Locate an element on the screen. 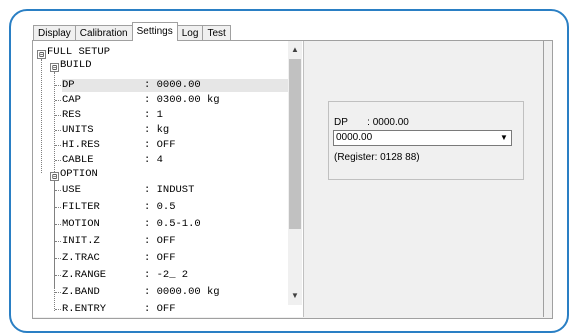  tree-group-label: OPTION is located at coordinates (79, 174).